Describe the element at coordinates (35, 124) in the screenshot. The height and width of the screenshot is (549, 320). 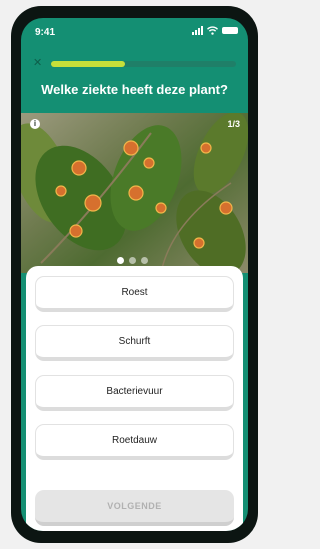
I see `info-icon: i` at that location.